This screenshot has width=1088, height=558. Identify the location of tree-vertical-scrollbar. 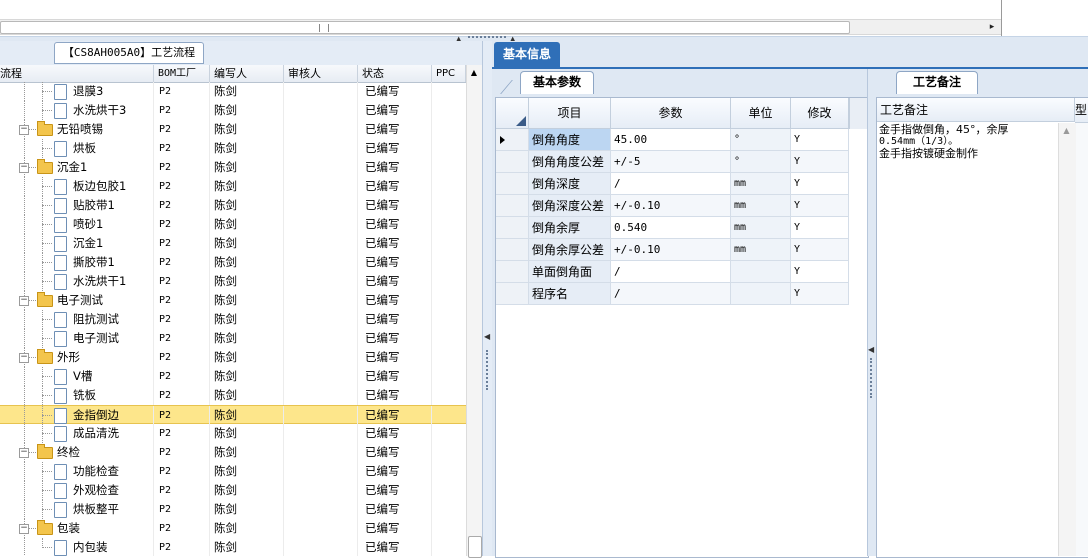
(474, 310).